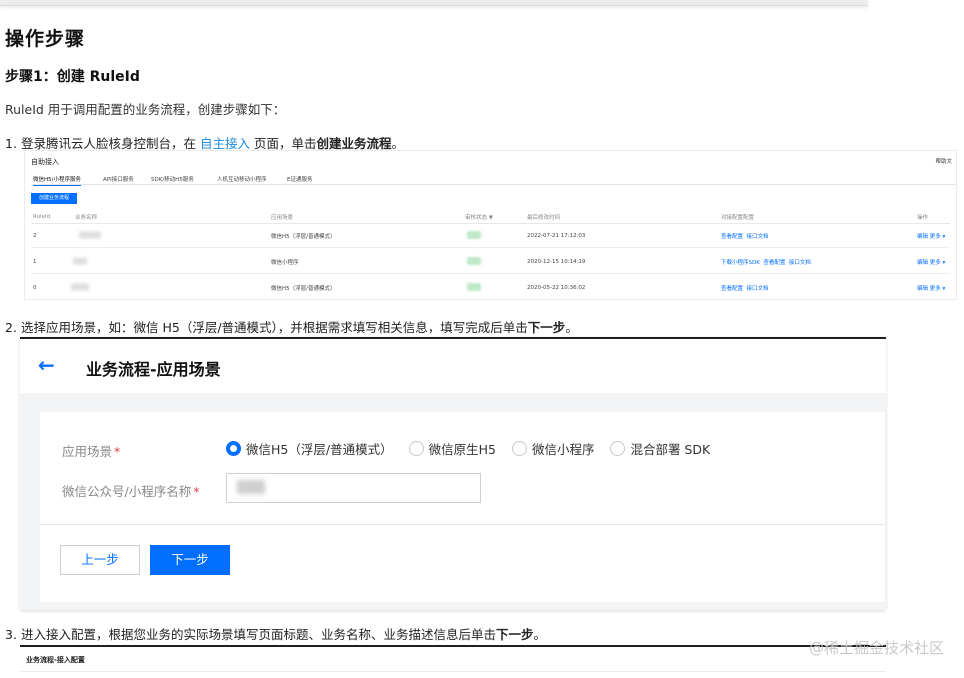  What do you see at coordinates (738, 217) in the screenshot?
I see `column-header: 对接配置配置` at bounding box center [738, 217].